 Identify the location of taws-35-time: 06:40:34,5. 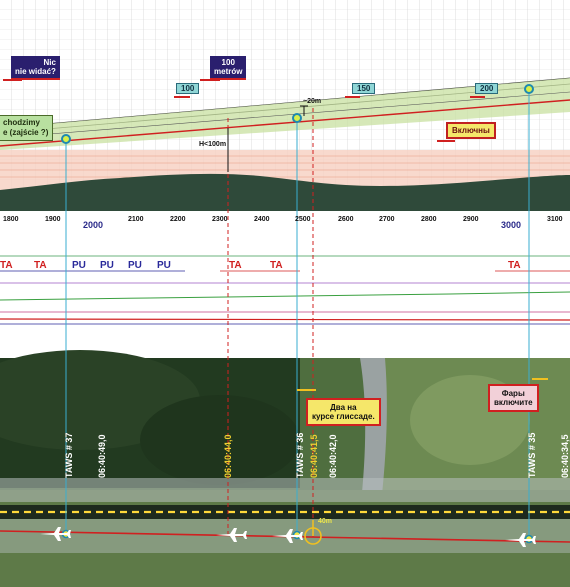
(565, 456).